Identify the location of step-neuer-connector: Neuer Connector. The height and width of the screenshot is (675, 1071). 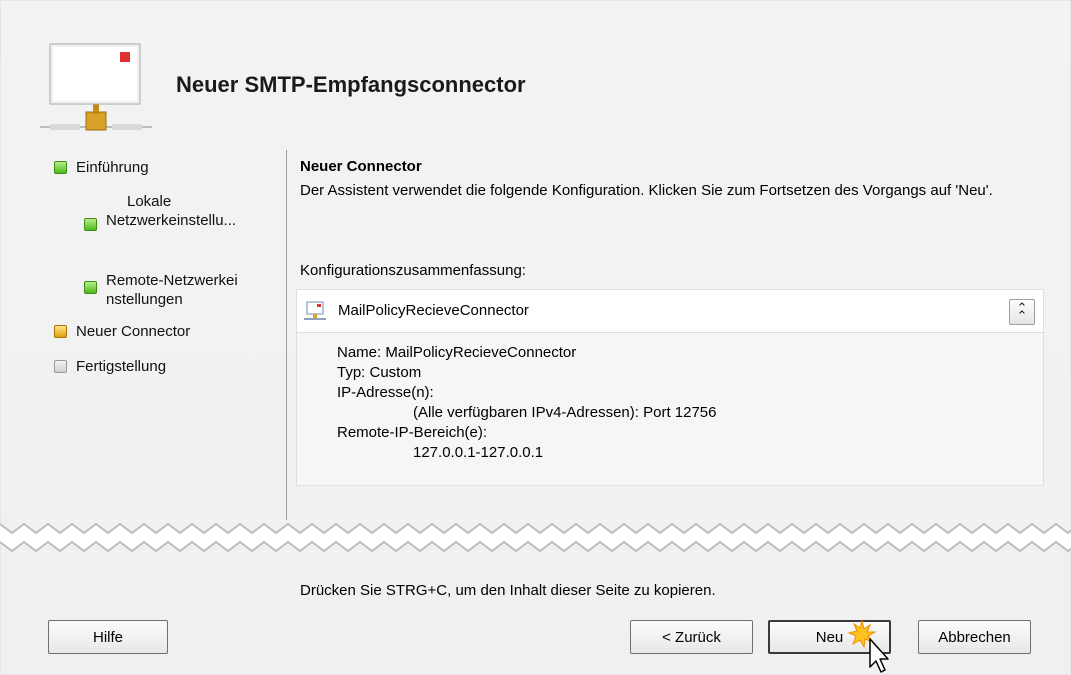
(122, 331).